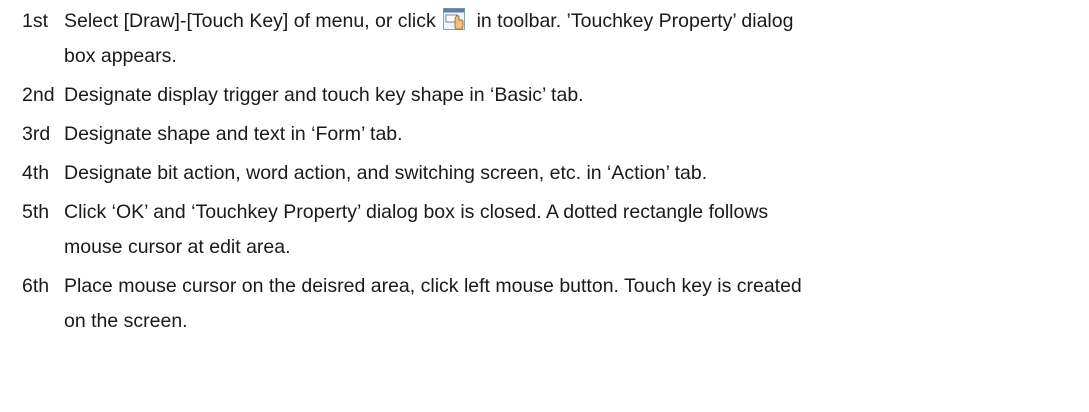 Image resolution: width=1089 pixels, height=412 pixels. What do you see at coordinates (120, 56) in the screenshot?
I see `step-text-continuation: box appears.` at bounding box center [120, 56].